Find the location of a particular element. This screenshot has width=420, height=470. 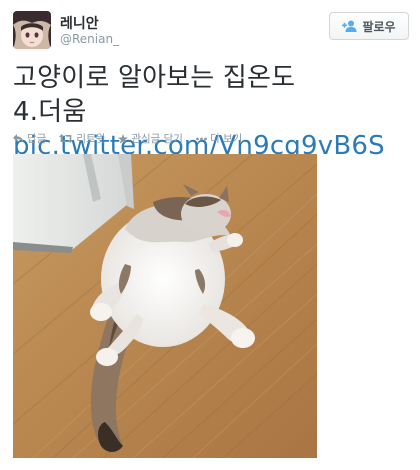

more-label: 더 보기 is located at coordinates (226, 139).